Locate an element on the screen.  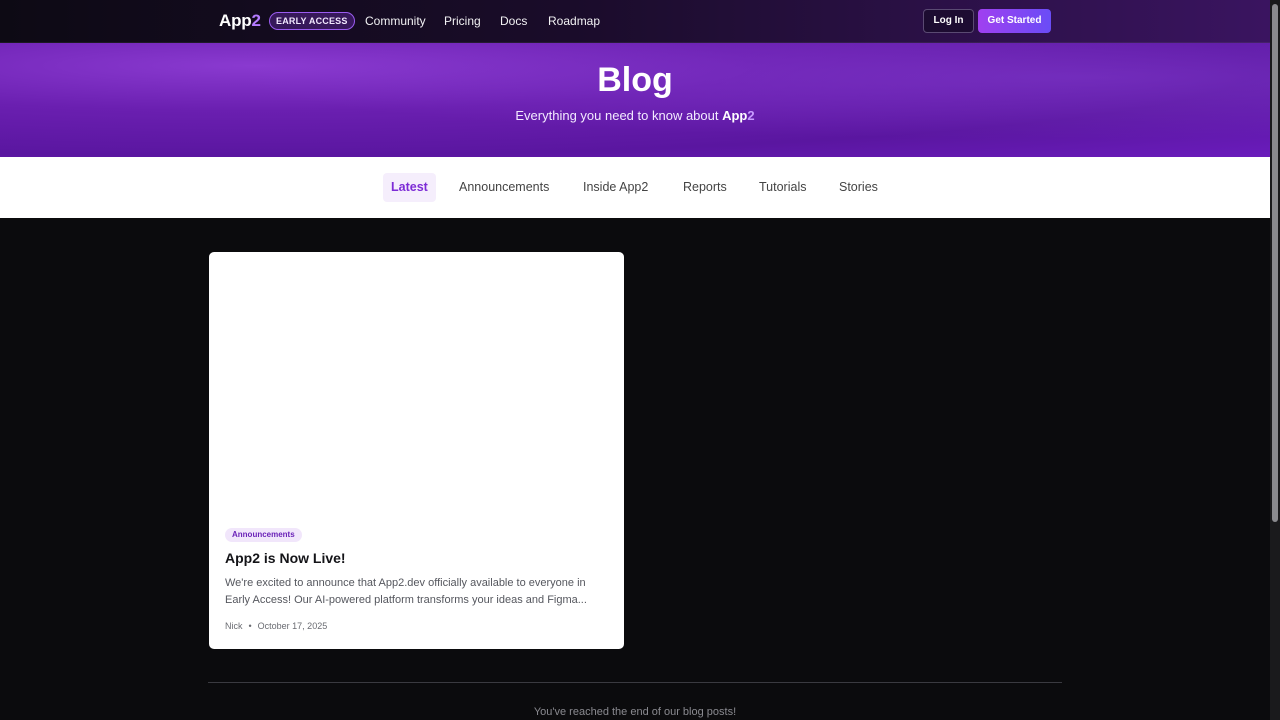
page-title: Blog is located at coordinates (635, 80).